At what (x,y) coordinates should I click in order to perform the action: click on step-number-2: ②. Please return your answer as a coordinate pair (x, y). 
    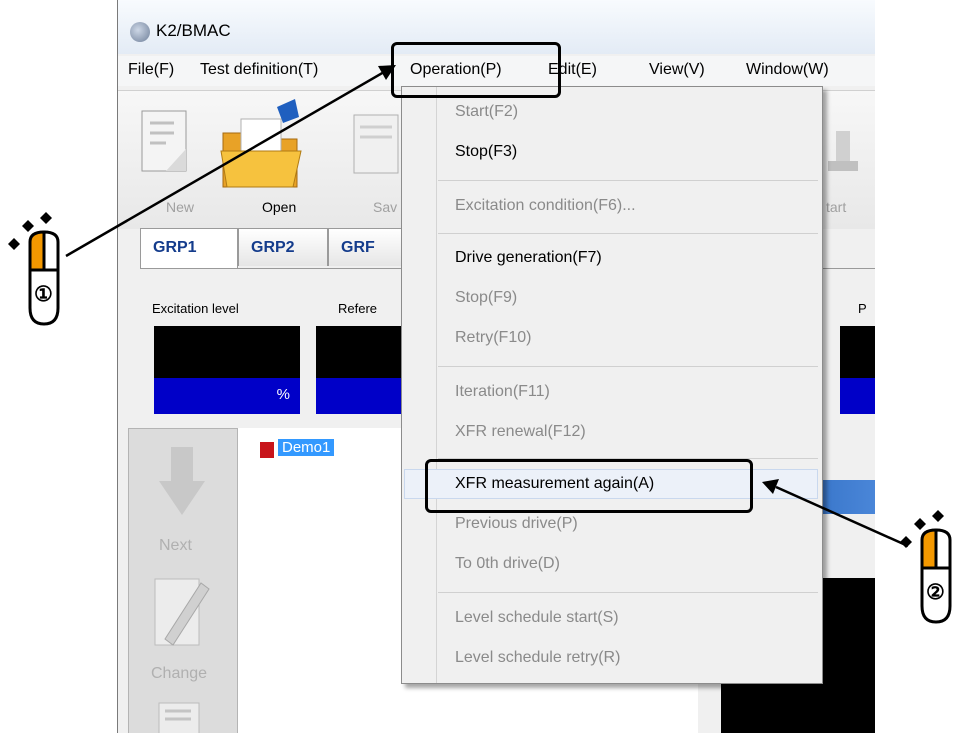
    Looking at the image, I should click on (935, 592).